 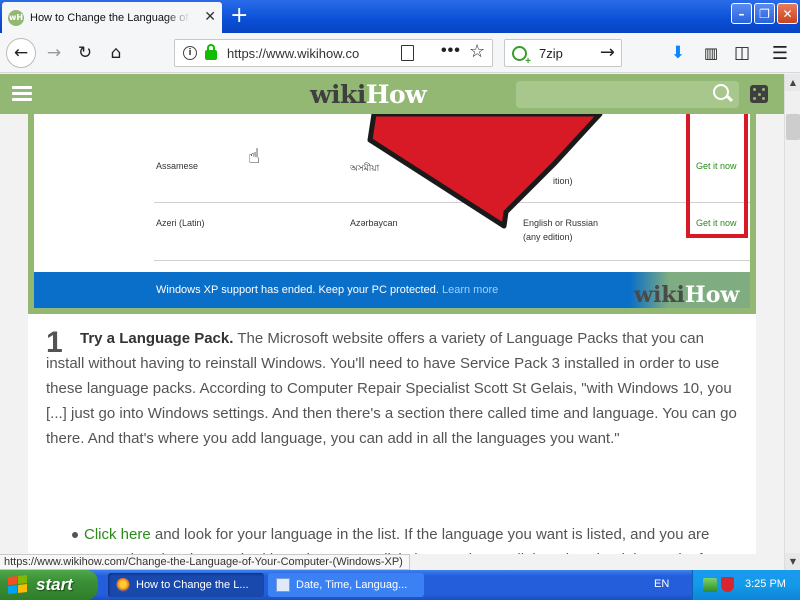 What do you see at coordinates (75, 535) in the screenshot?
I see `bullet-dot` at bounding box center [75, 535].